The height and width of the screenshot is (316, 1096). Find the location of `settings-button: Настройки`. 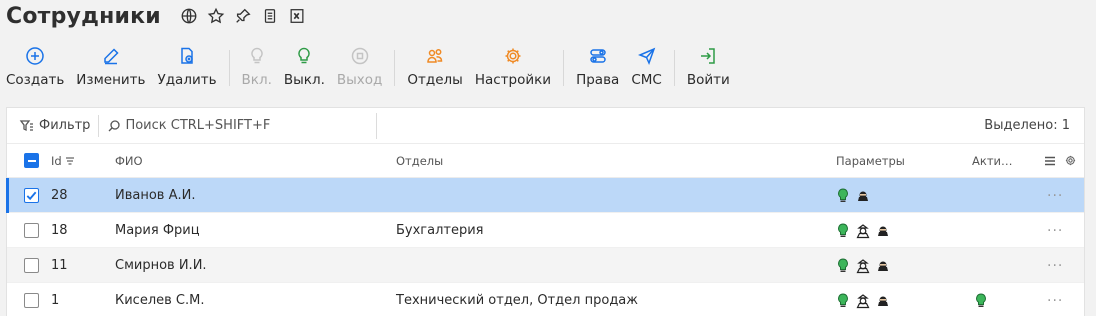

settings-button: Настройки is located at coordinates (513, 67).